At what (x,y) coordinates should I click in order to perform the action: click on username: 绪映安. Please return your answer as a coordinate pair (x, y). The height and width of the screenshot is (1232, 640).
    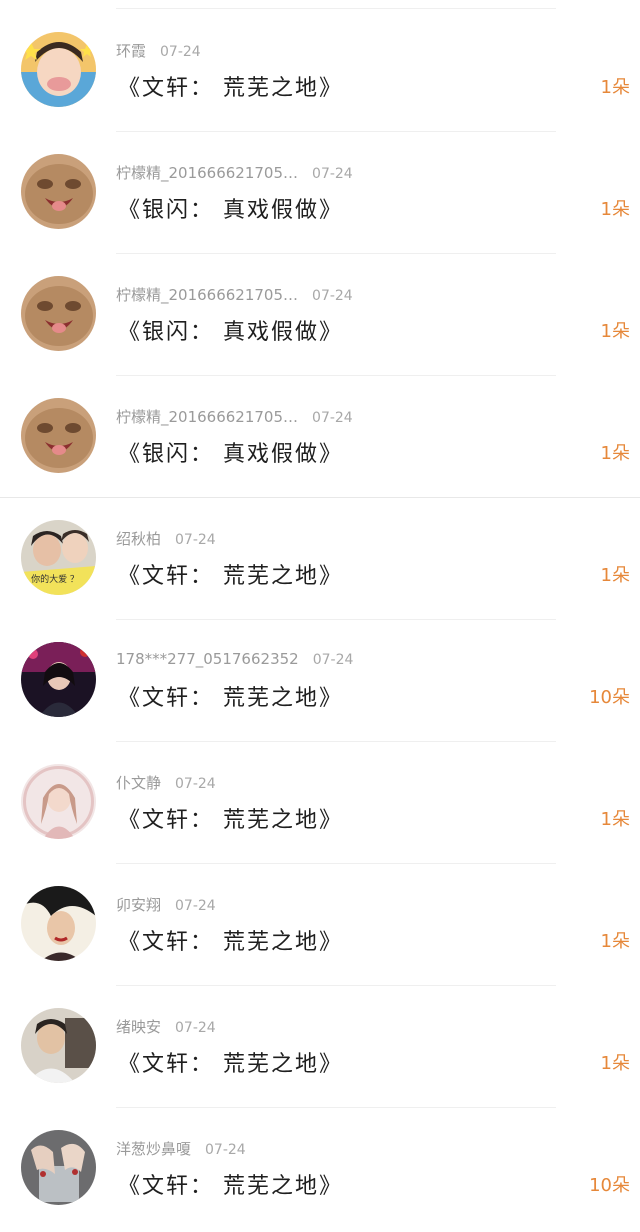
    Looking at the image, I should click on (138, 1027).